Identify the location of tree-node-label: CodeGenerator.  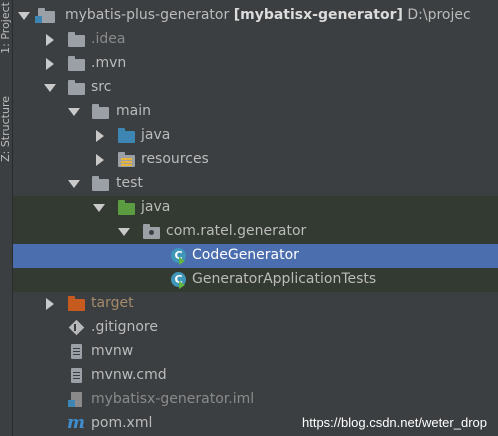
(245, 255).